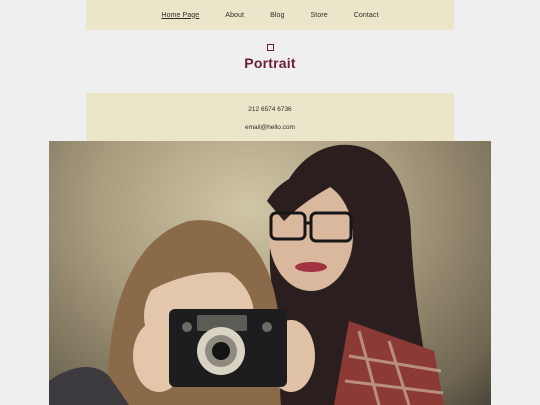 This screenshot has height=405, width=540. Describe the element at coordinates (234, 15) in the screenshot. I see `nav-about: About` at that location.